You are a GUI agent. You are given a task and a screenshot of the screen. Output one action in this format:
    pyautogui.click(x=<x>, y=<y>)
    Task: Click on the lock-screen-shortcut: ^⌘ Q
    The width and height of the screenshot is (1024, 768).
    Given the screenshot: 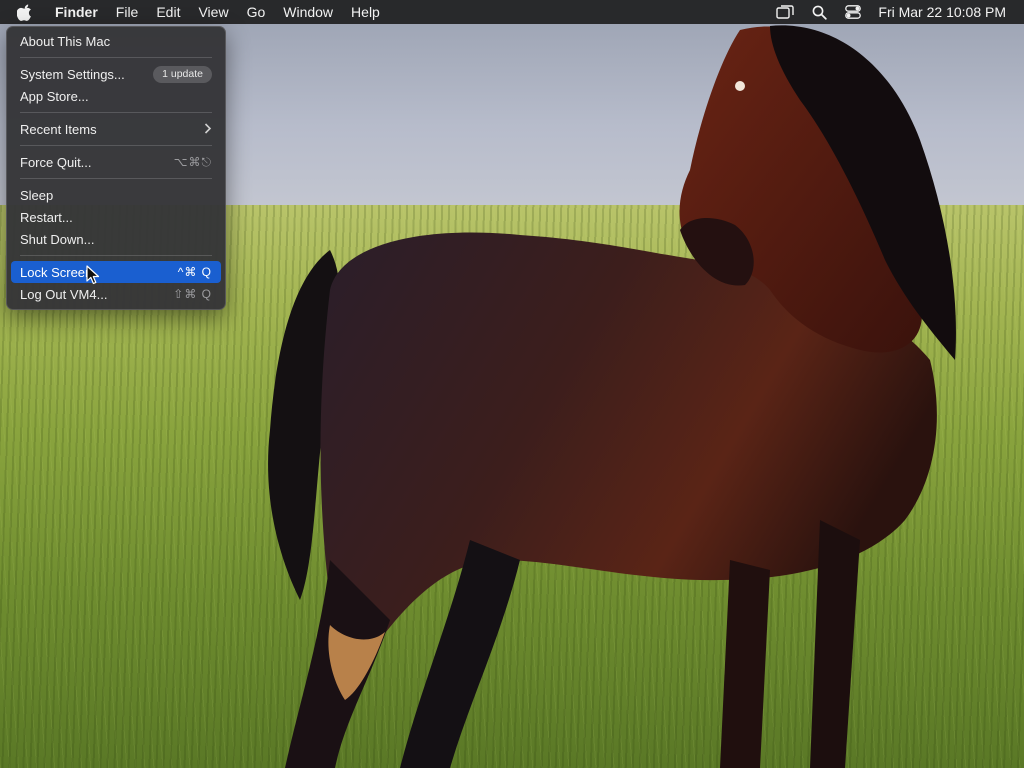 What is the action you would take?
    pyautogui.click(x=194, y=272)
    